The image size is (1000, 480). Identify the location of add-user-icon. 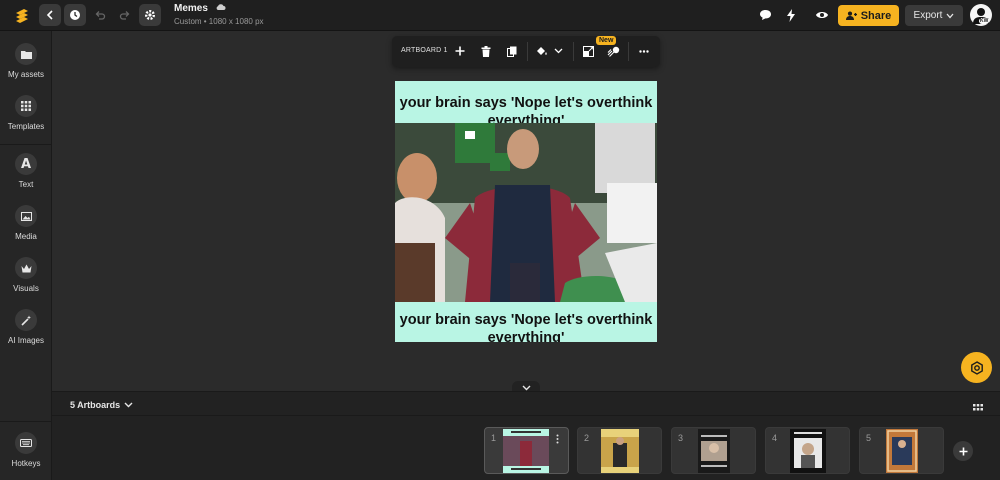
(851, 15).